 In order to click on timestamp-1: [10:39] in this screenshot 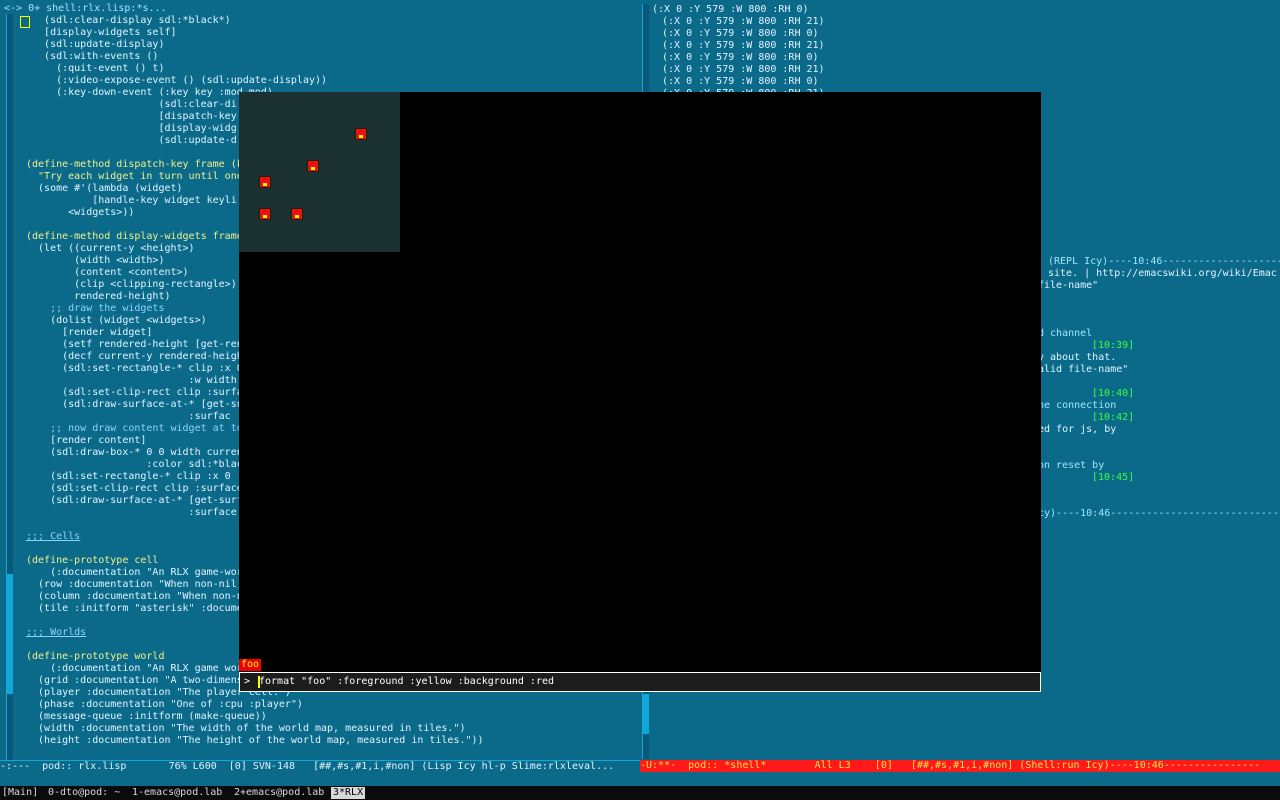, I will do `click(1113, 345)`.